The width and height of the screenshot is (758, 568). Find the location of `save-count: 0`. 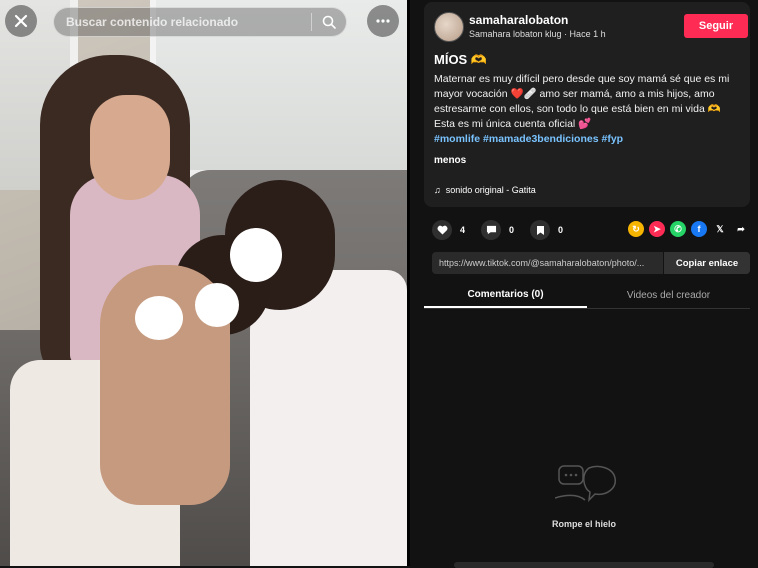

save-count: 0 is located at coordinates (561, 230).